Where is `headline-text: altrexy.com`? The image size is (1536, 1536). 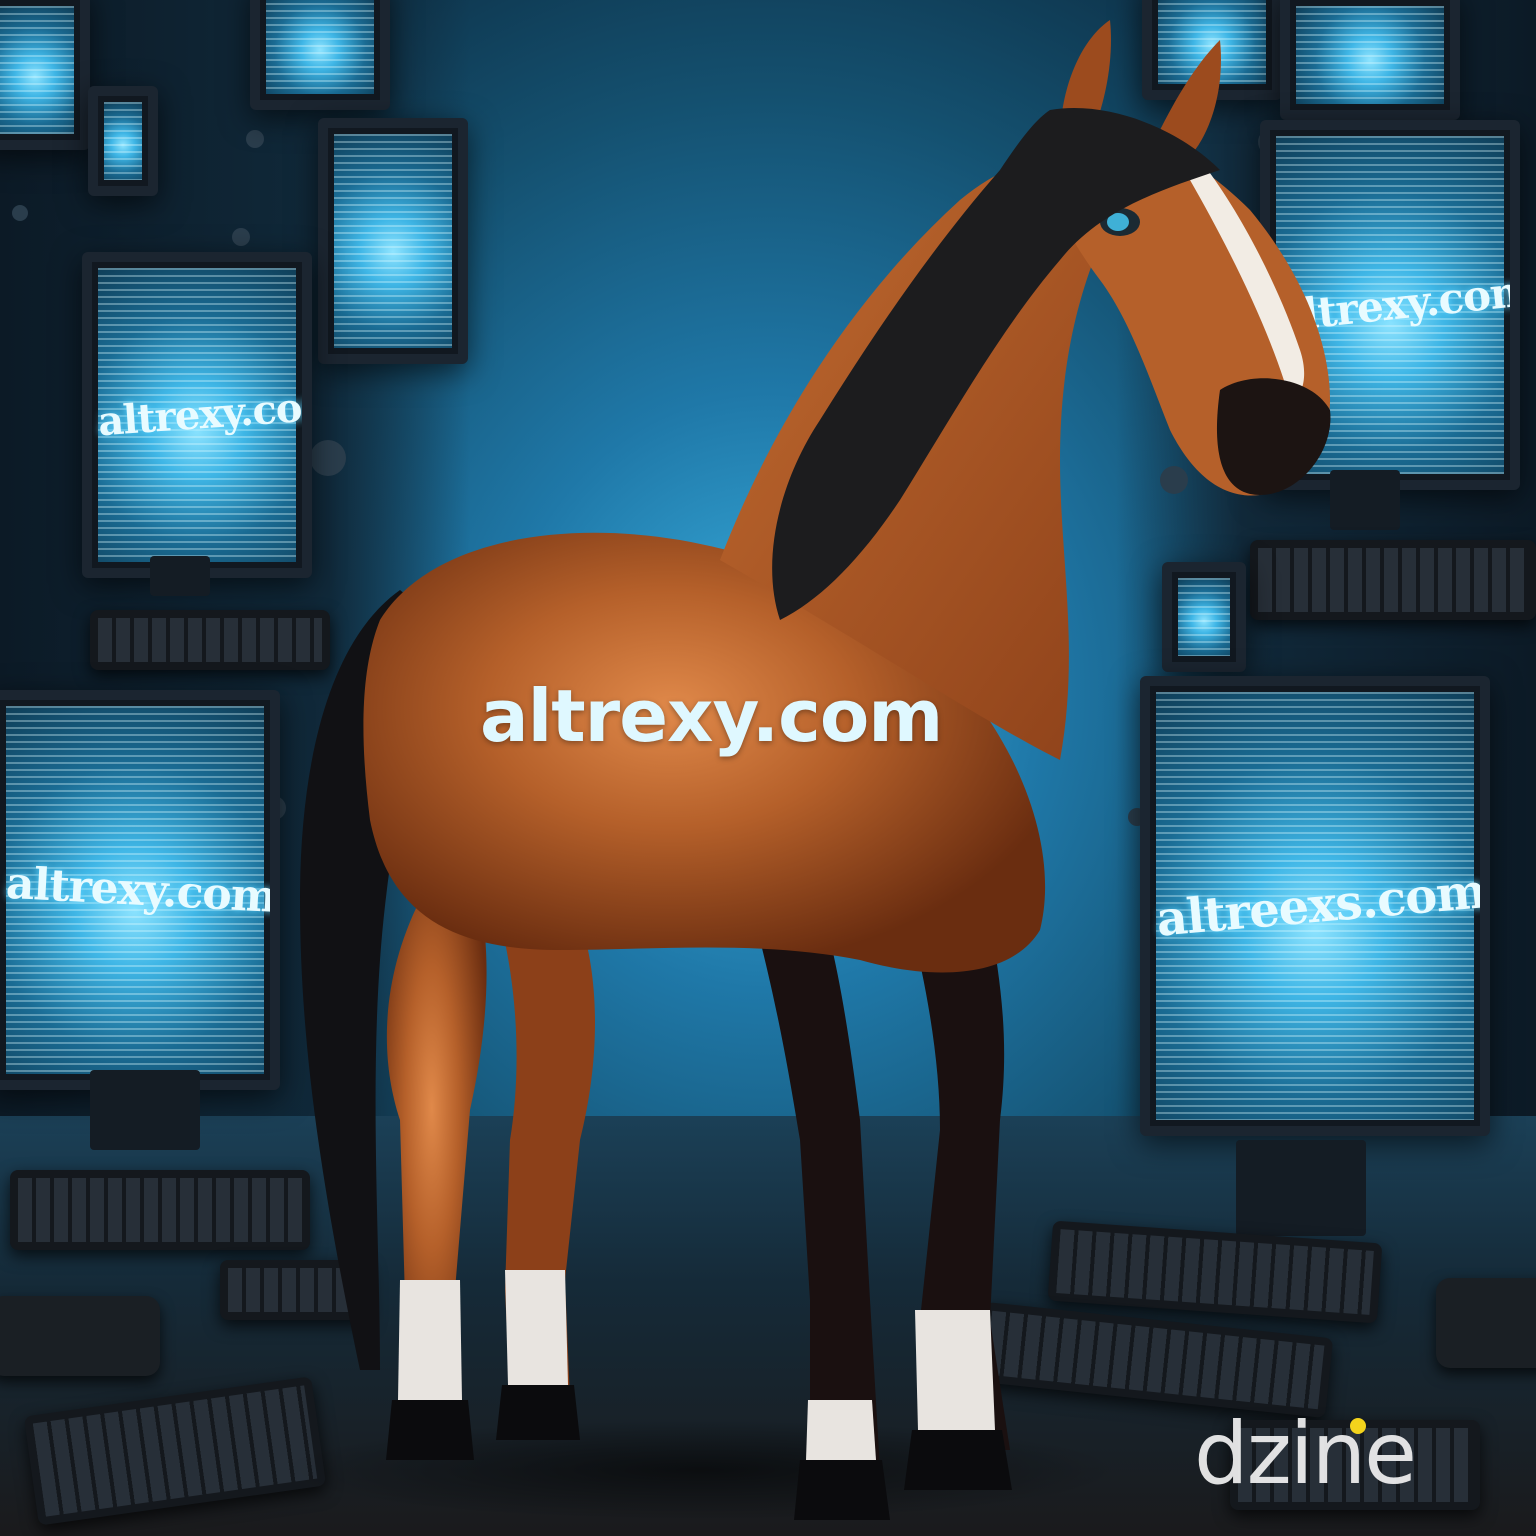
headline-text: altrexy.com is located at coordinates (711, 716).